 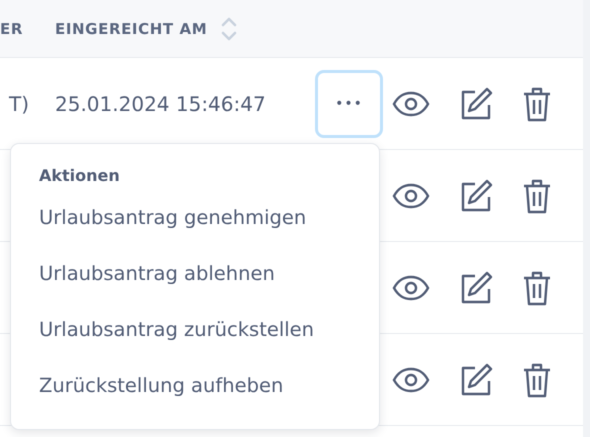 What do you see at coordinates (79, 175) in the screenshot?
I see `menu-header: Aktionen` at bounding box center [79, 175].